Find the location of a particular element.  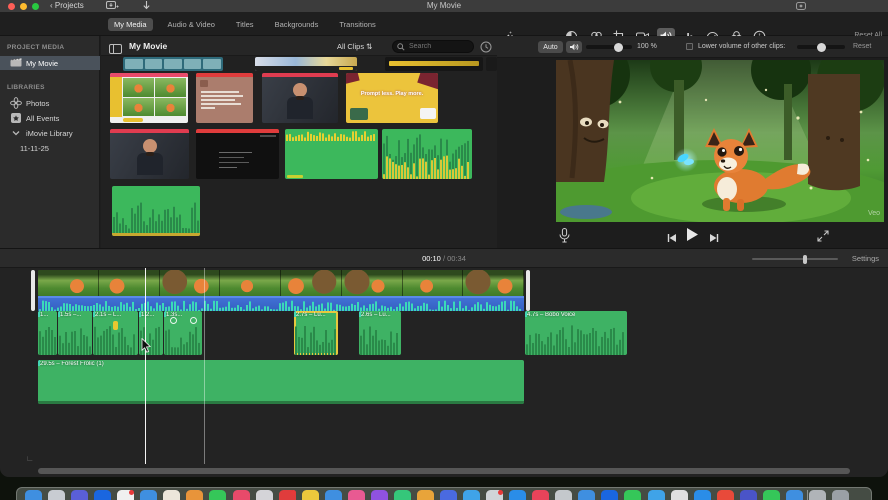

media-thumbnail-audio-yellow-top is located at coordinates (331, 154).